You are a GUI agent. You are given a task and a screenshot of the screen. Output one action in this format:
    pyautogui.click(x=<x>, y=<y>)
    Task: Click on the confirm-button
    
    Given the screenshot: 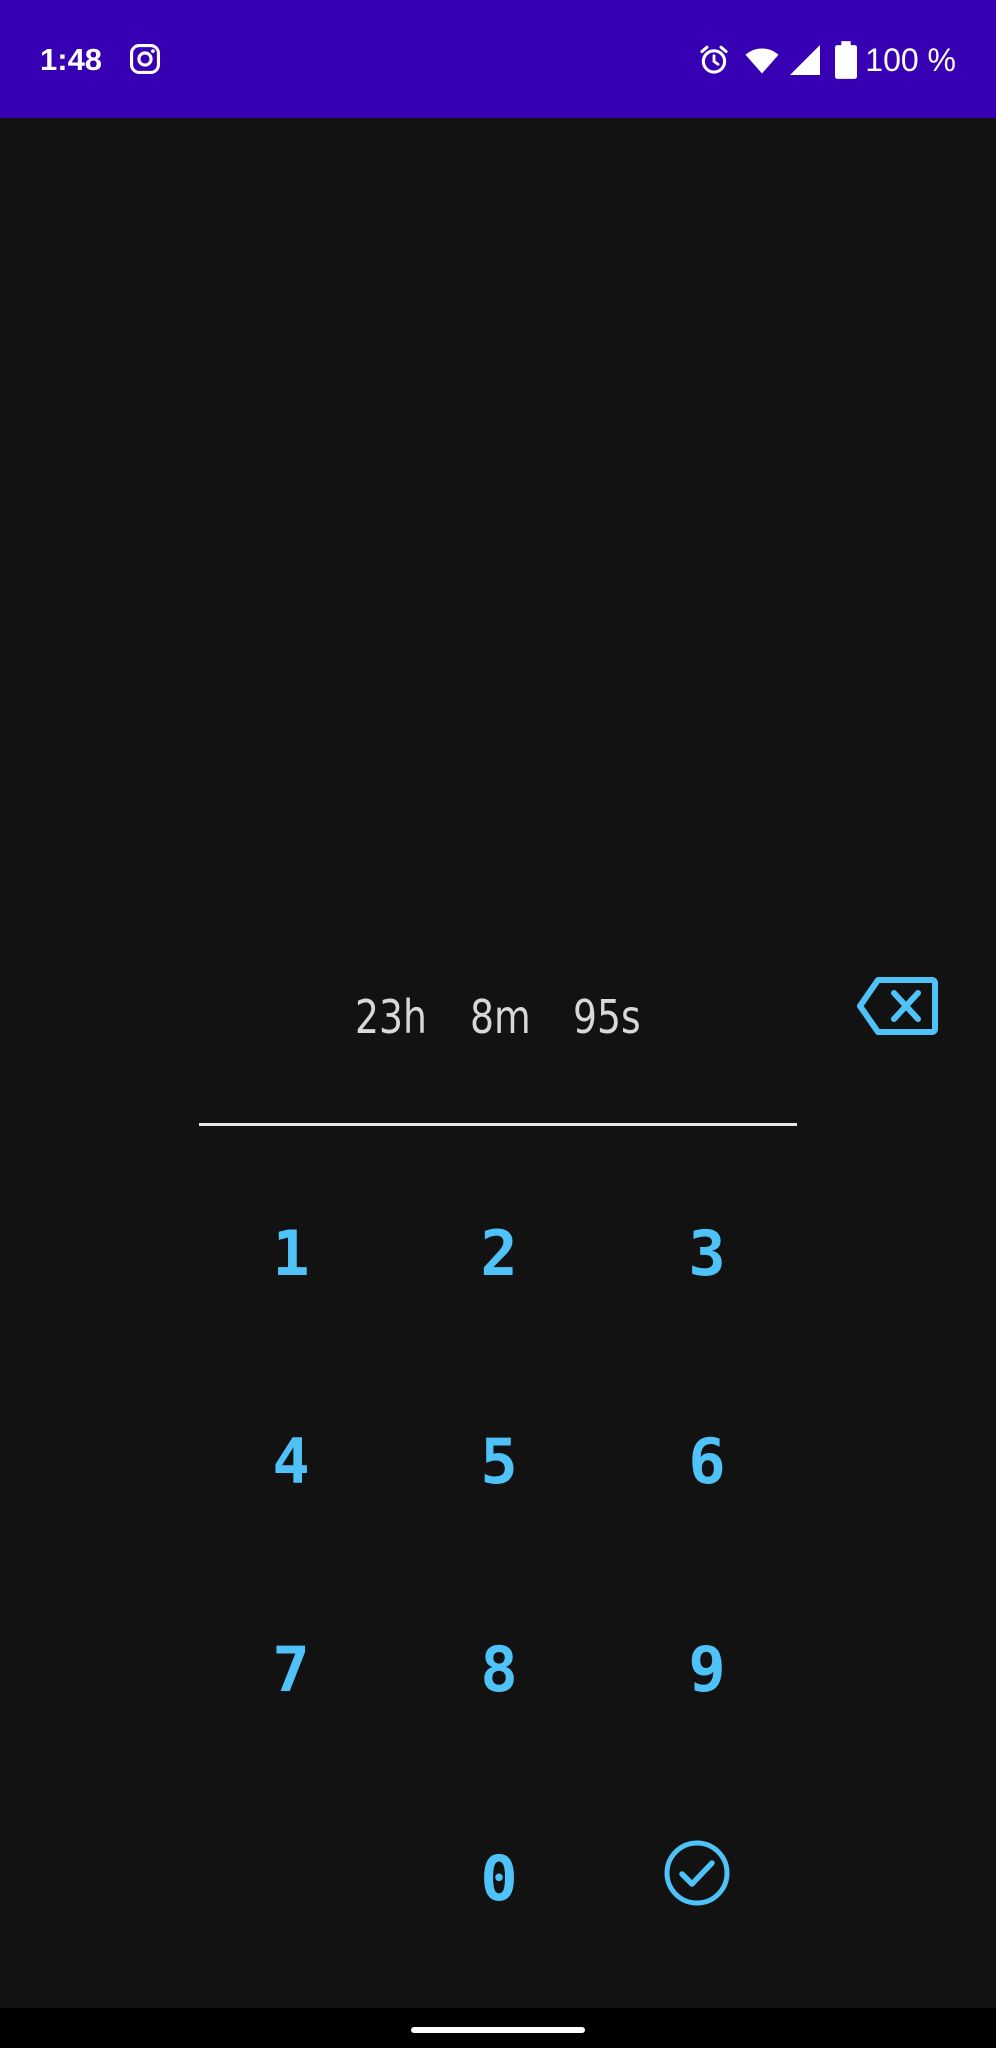 What is the action you would take?
    pyautogui.click(x=697, y=1873)
    